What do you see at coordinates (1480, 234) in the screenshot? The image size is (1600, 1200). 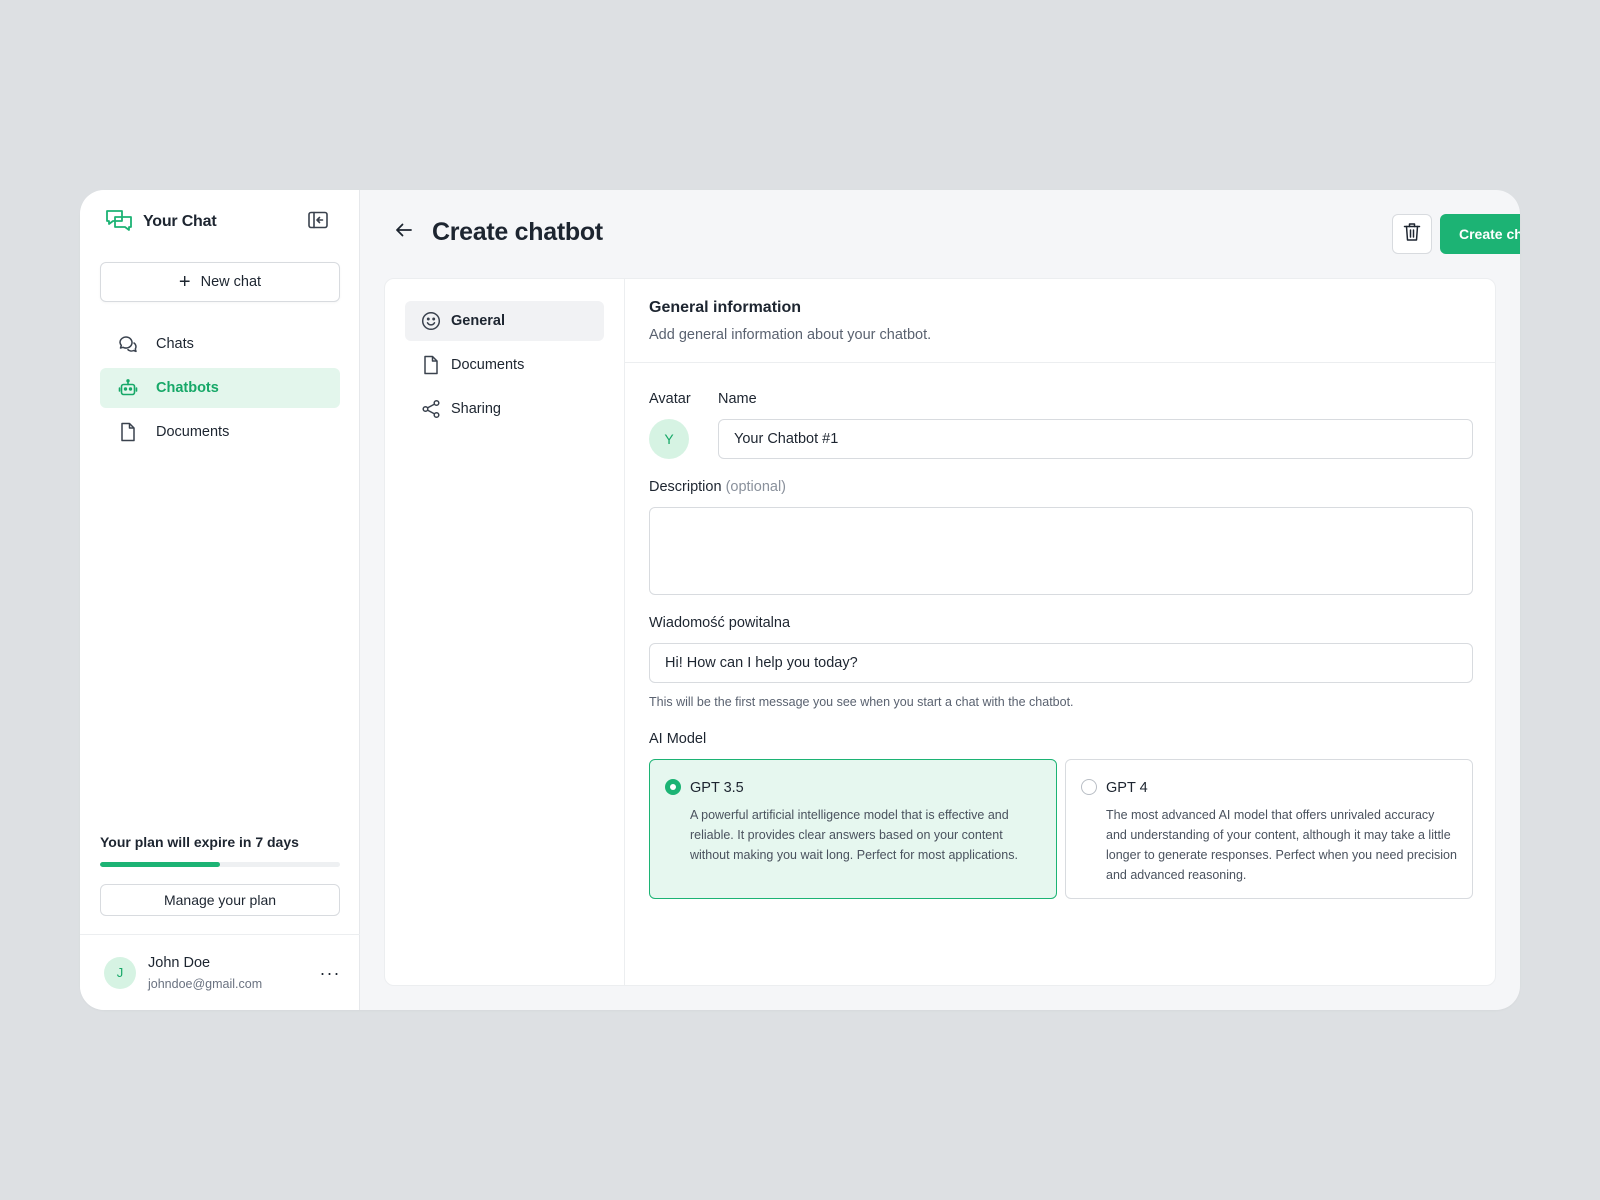 I see `create-chatbot-button: Create chatbot` at bounding box center [1480, 234].